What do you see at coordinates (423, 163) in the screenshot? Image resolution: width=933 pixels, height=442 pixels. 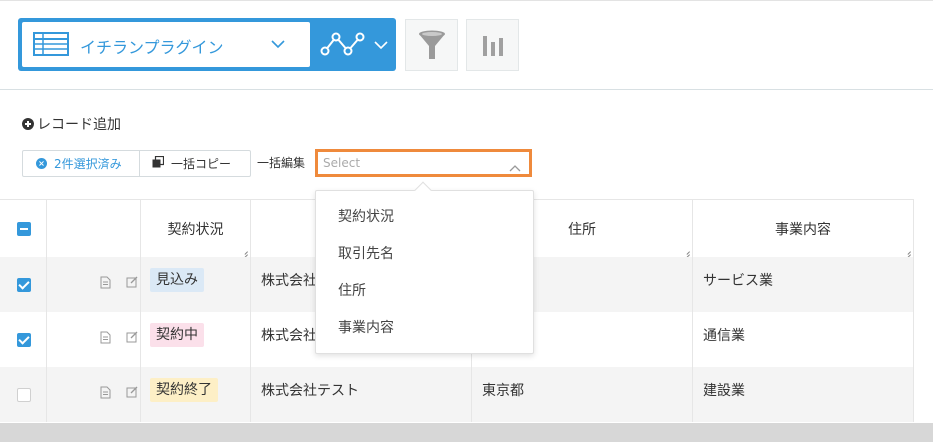 I see `bulk-edit-select: Select` at bounding box center [423, 163].